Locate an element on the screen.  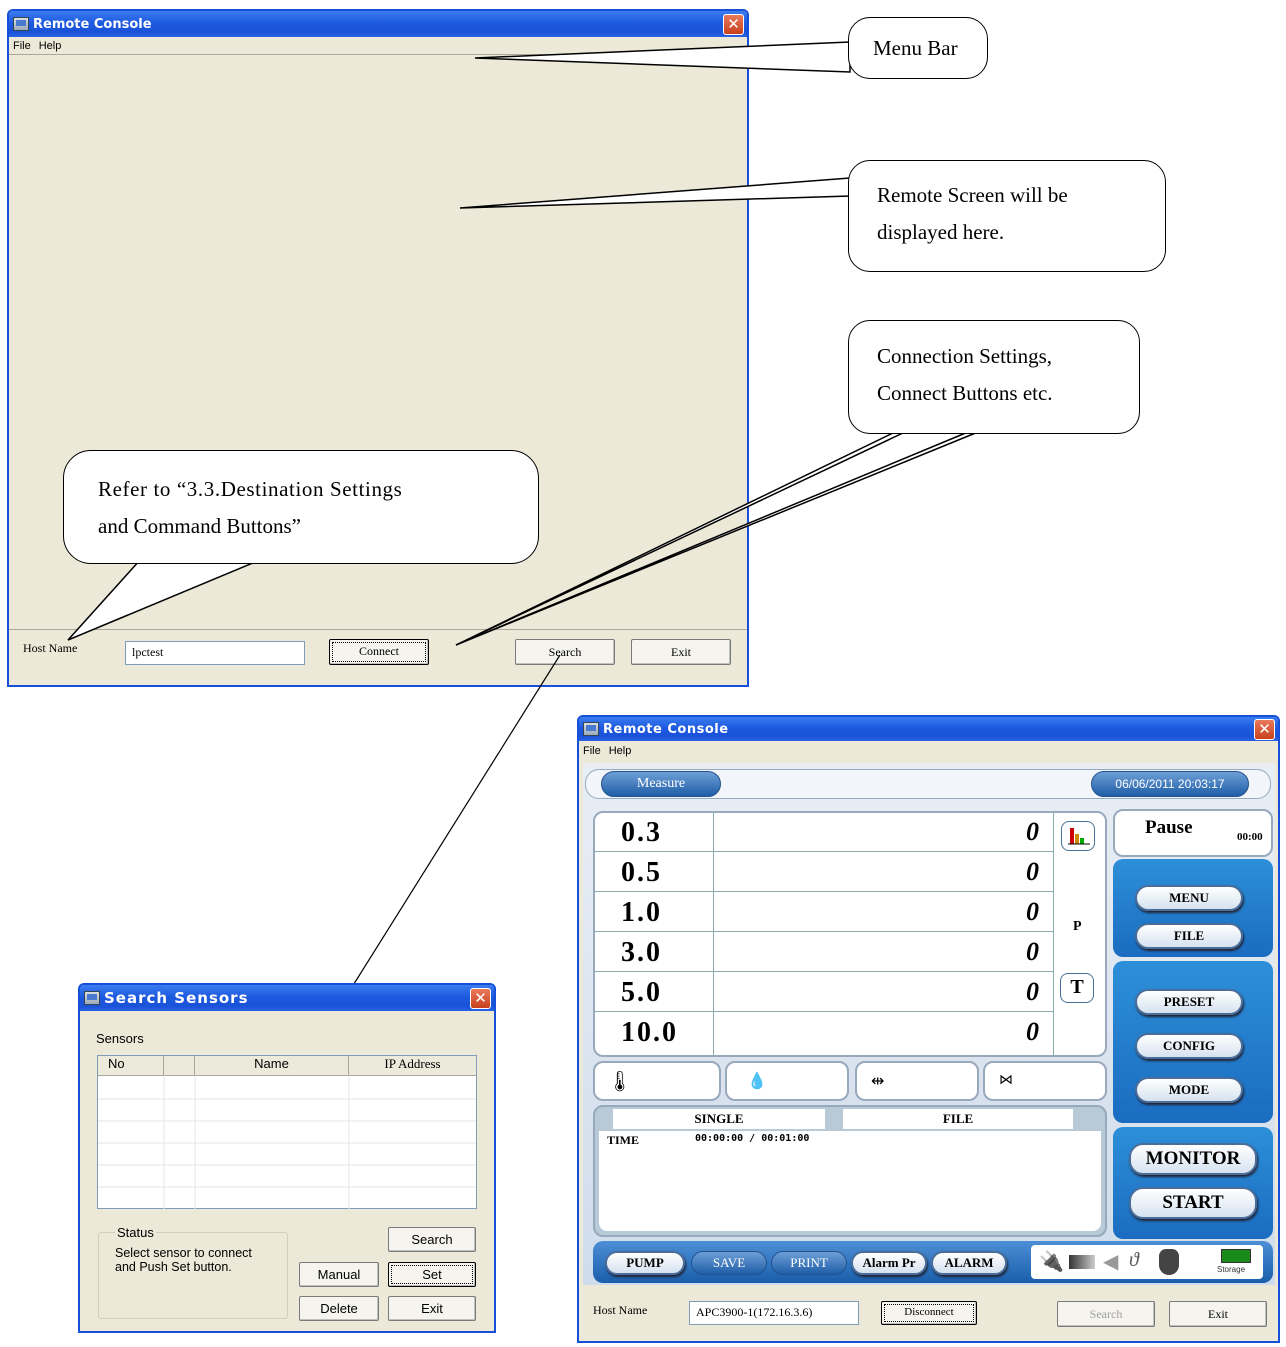
remote-screen-callout-line1: Remote Screen will be is located at coordinates (972, 195).